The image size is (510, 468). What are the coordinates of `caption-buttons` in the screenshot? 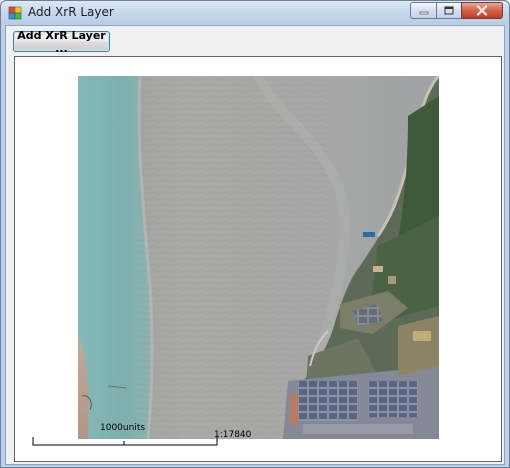 It's located at (456, 11).